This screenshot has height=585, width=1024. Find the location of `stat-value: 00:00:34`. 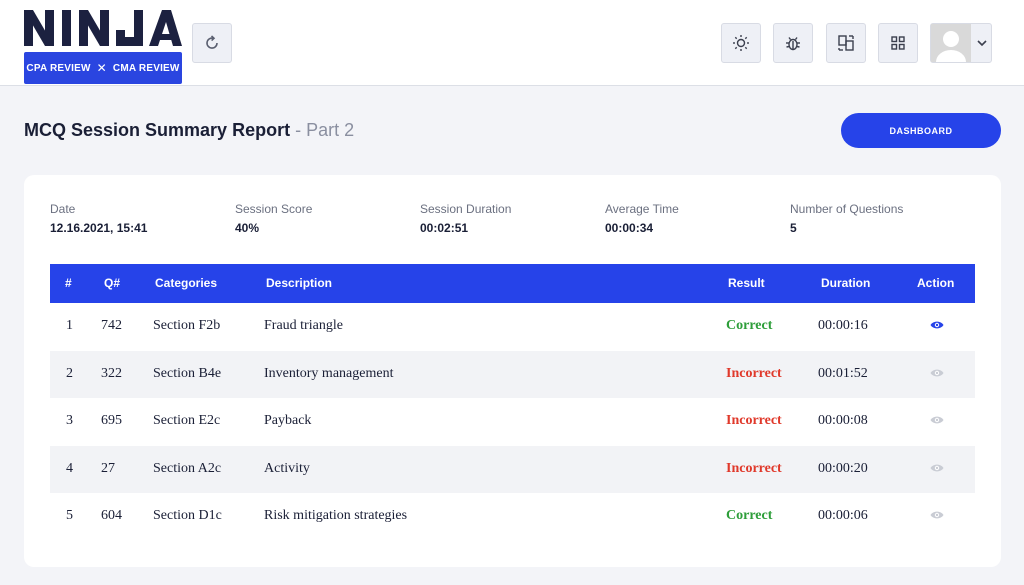

stat-value: 00:00:34 is located at coordinates (629, 228).